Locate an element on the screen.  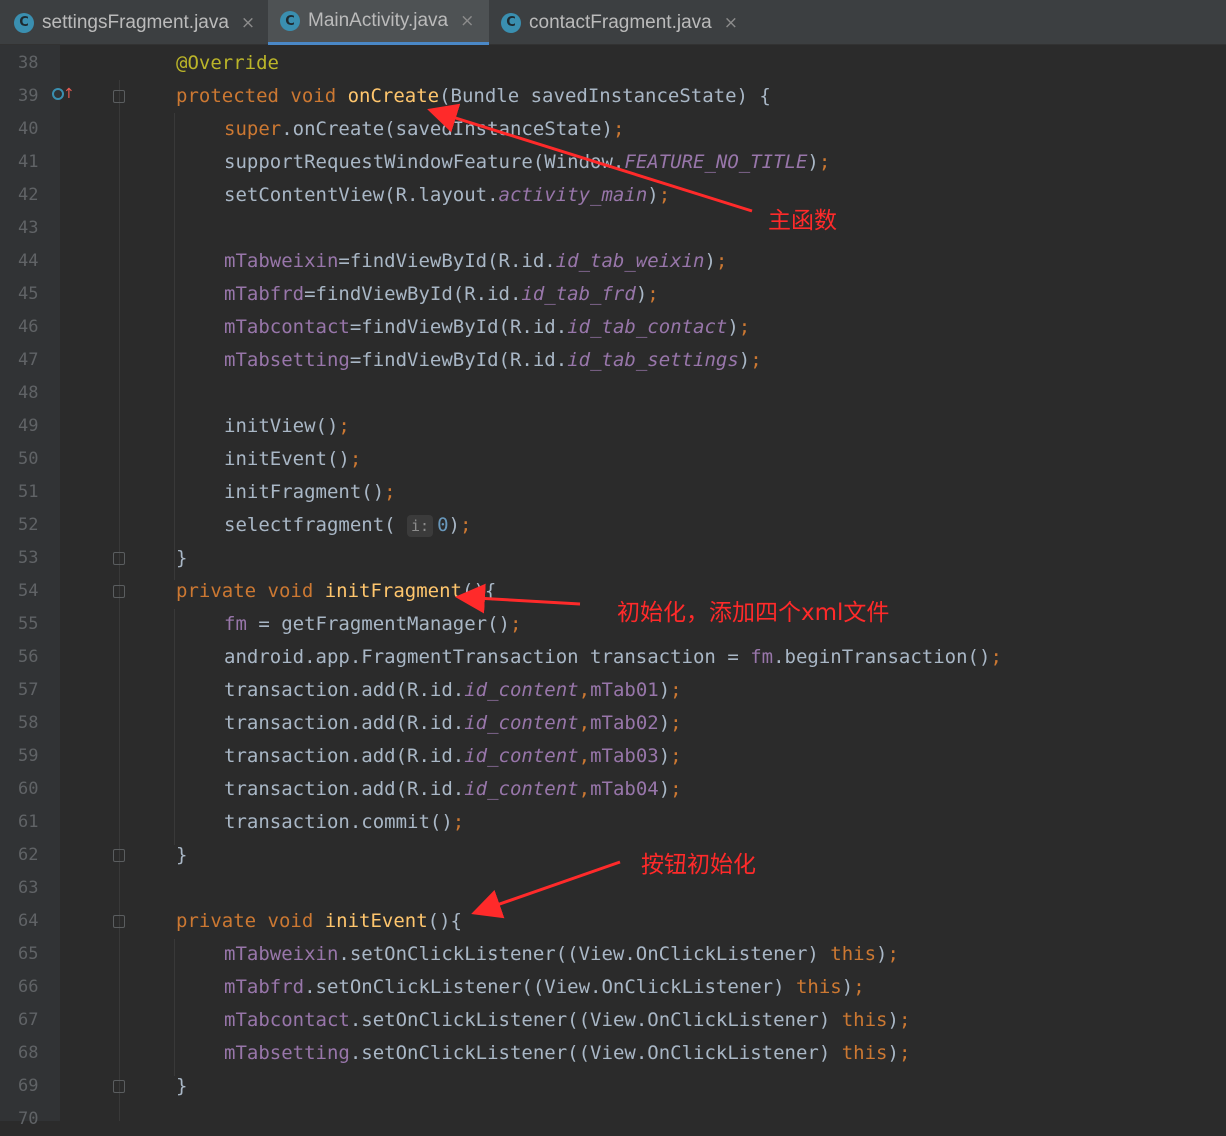
annotation-init-event: 按钮初始化 is located at coordinates (698, 865).